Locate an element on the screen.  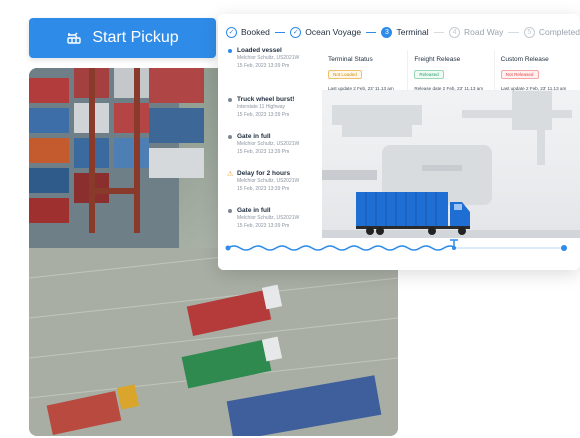
step-label: Terminal is located at coordinates (412, 32).